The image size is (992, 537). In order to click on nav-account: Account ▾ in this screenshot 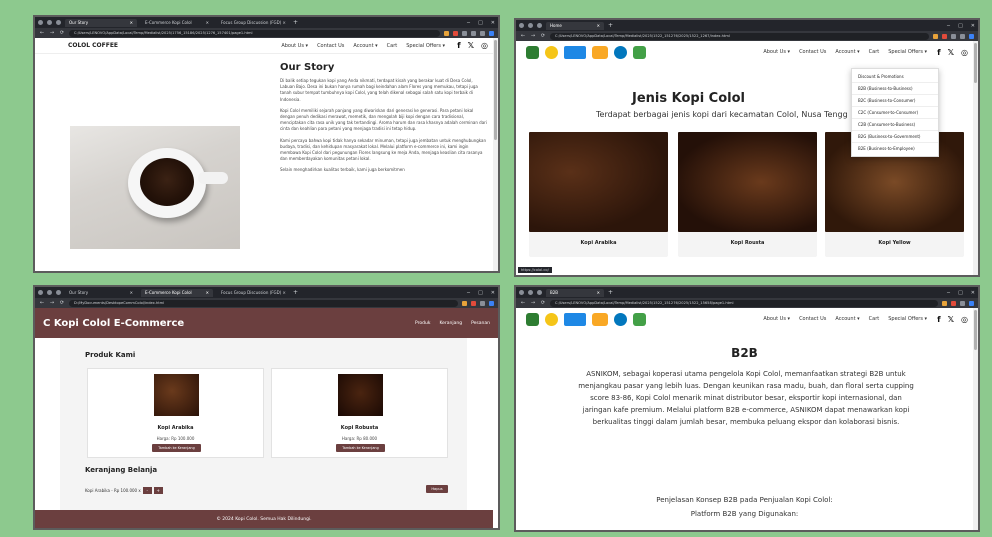, I will do `click(365, 46)`.